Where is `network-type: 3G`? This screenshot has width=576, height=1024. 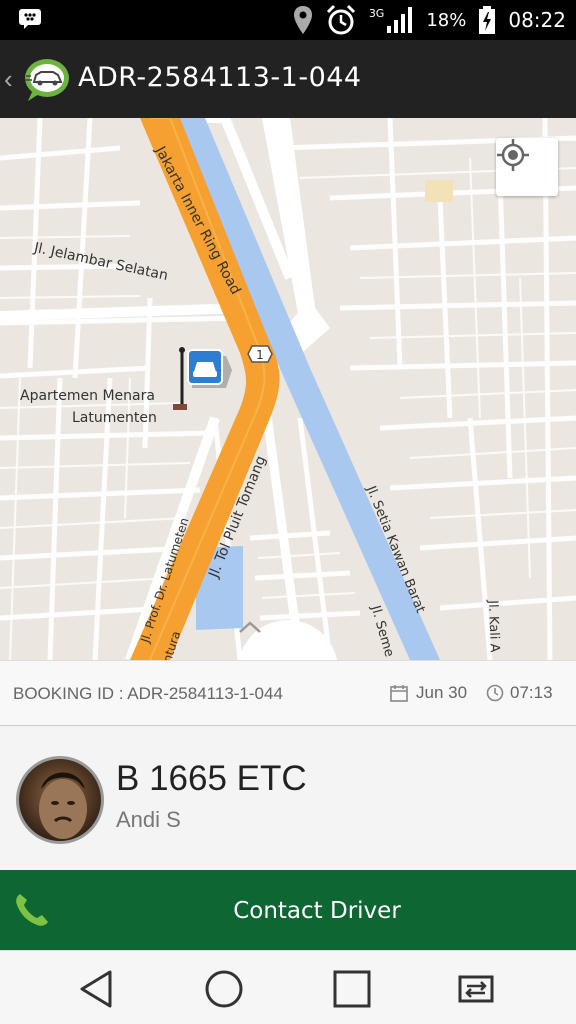 network-type: 3G is located at coordinates (376, 13).